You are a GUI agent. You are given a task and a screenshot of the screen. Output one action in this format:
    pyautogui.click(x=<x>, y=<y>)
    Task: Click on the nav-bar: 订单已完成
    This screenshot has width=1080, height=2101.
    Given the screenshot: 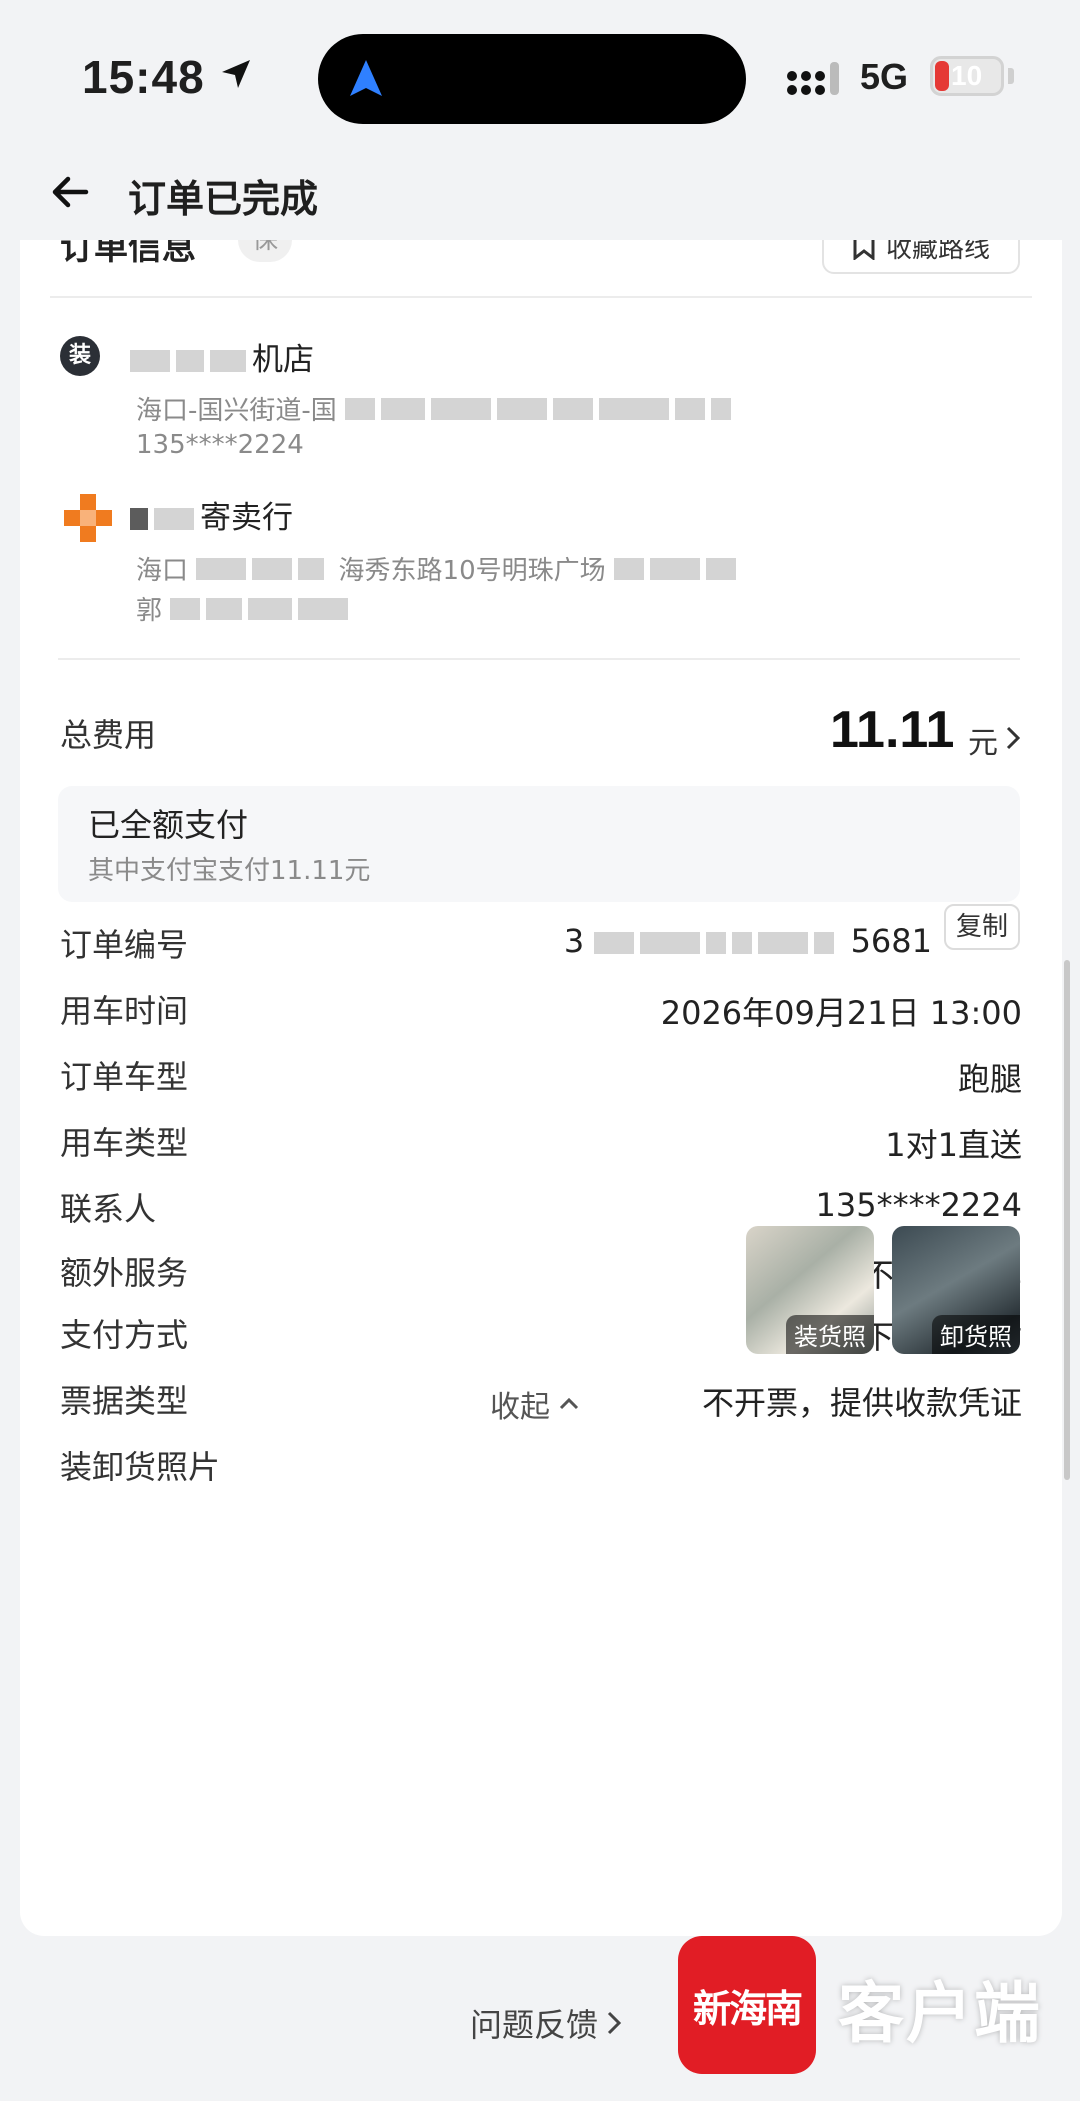 What is the action you would take?
    pyautogui.click(x=540, y=195)
    